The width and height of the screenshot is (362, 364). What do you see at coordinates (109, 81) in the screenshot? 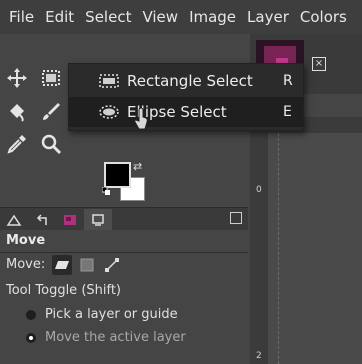
I see `rectangle-select-icon` at bounding box center [109, 81].